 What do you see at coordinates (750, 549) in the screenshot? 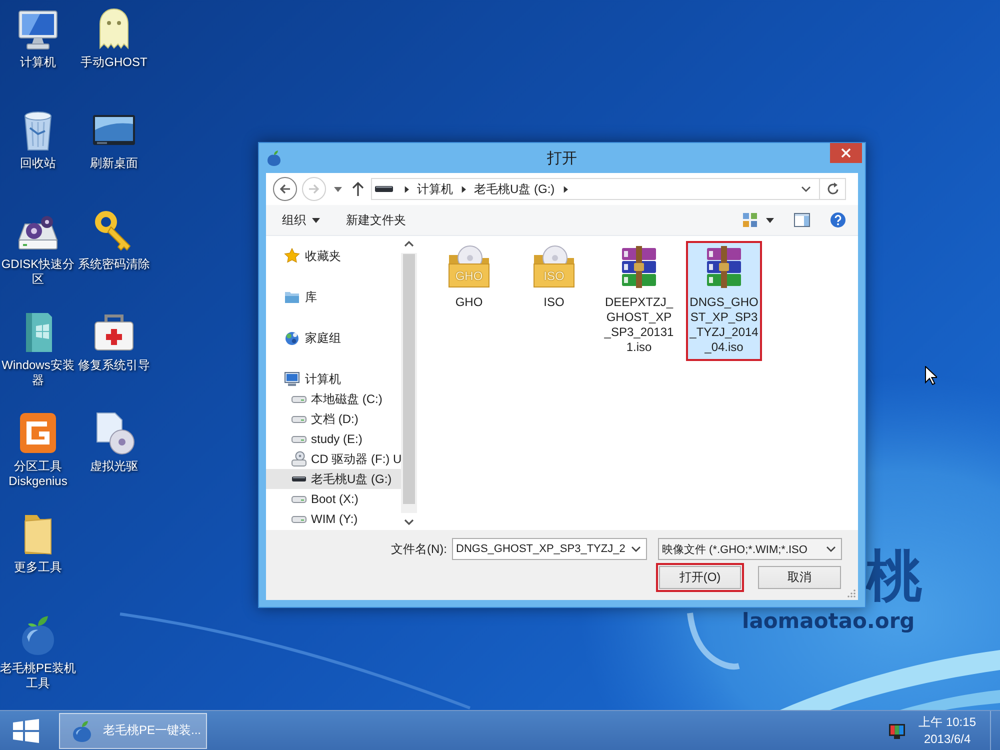
I see `file-type-dropdown: 映像文件 (*.GHO;*.WIM;*.ISO` at bounding box center [750, 549].